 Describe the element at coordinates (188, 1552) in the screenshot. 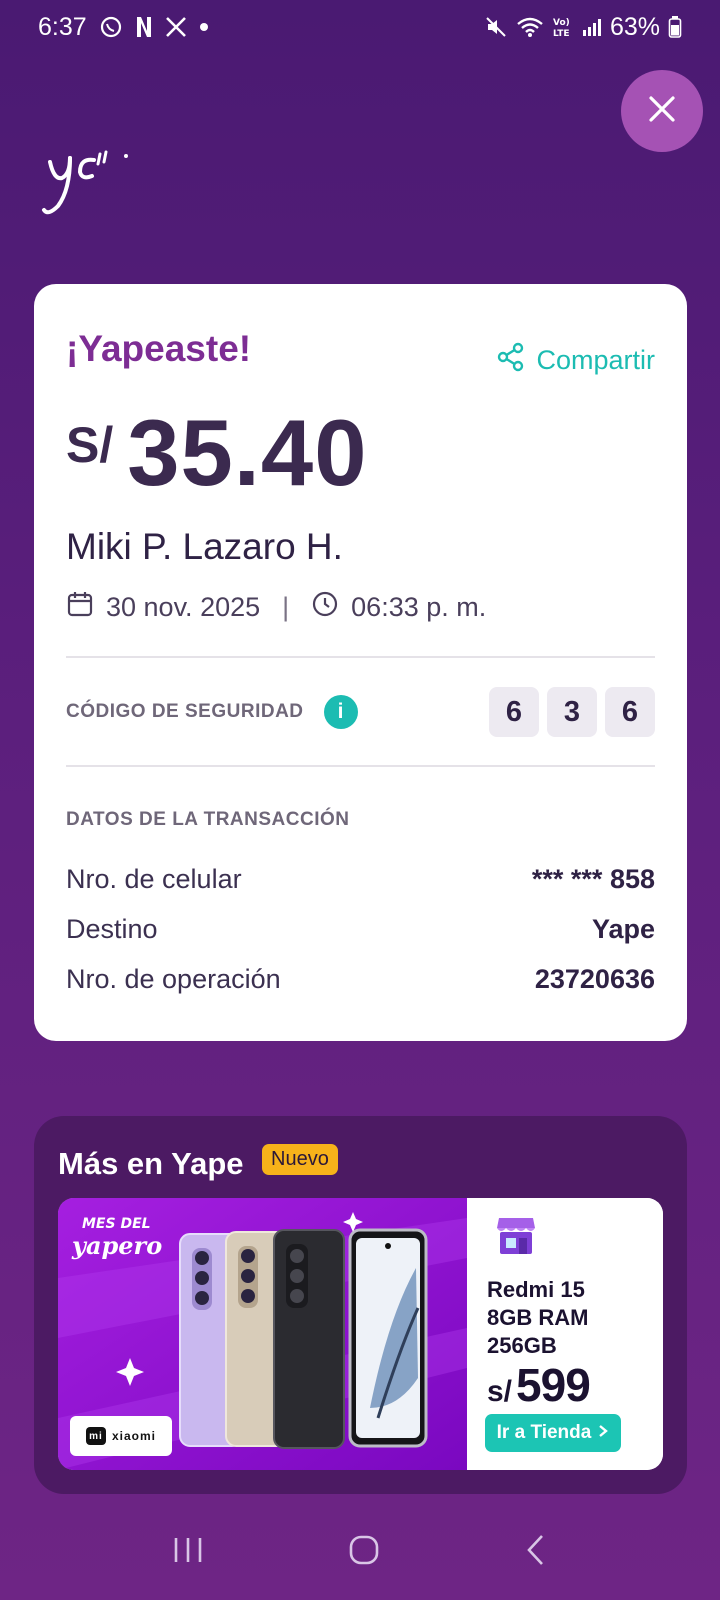

I see `recents-icon` at that location.